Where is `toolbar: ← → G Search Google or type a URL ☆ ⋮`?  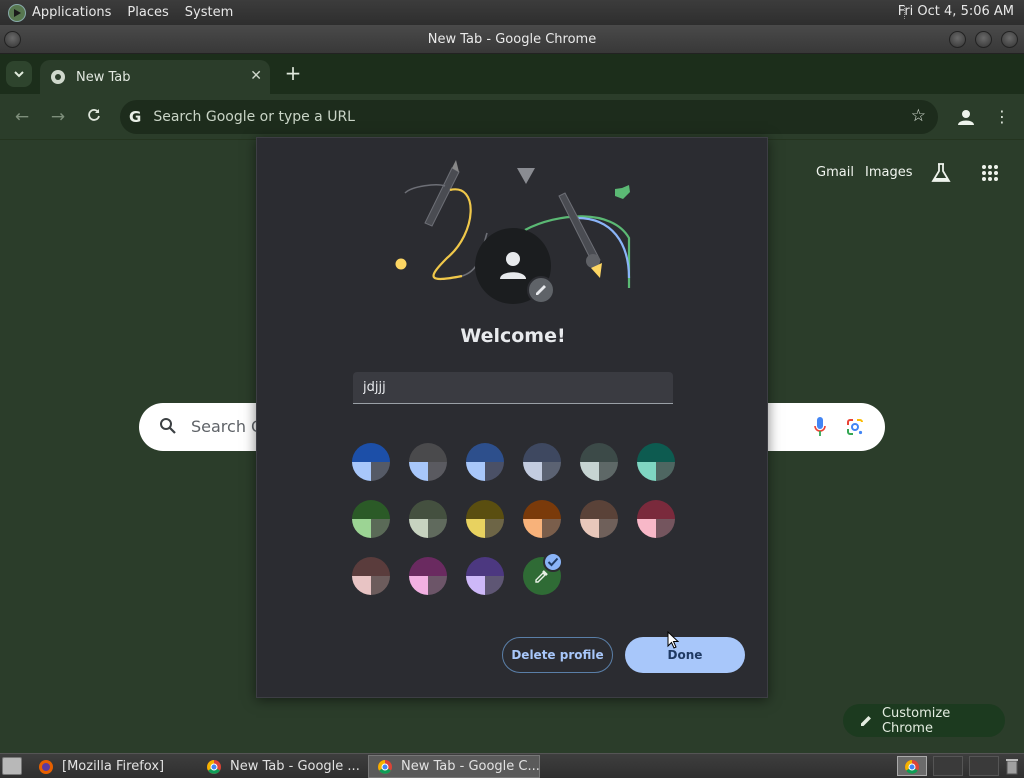 toolbar: ← → G Search Google or type a URL ☆ ⋮ is located at coordinates (512, 117).